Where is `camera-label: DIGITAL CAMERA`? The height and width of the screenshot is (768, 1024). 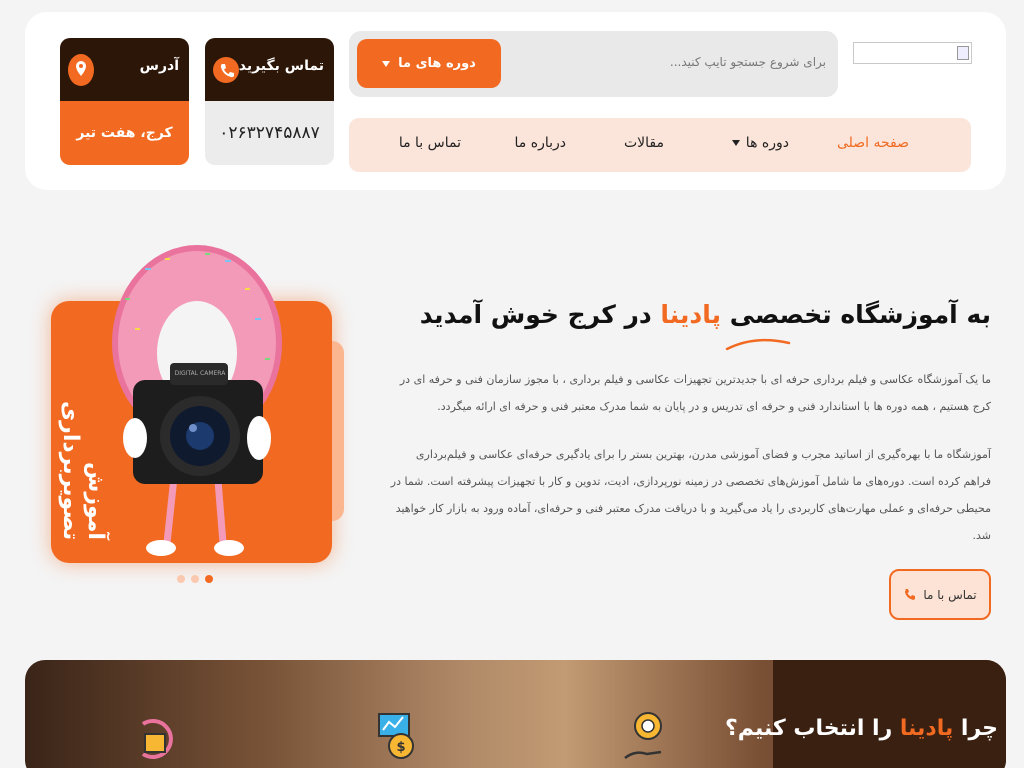 camera-label: DIGITAL CAMERA is located at coordinates (201, 373).